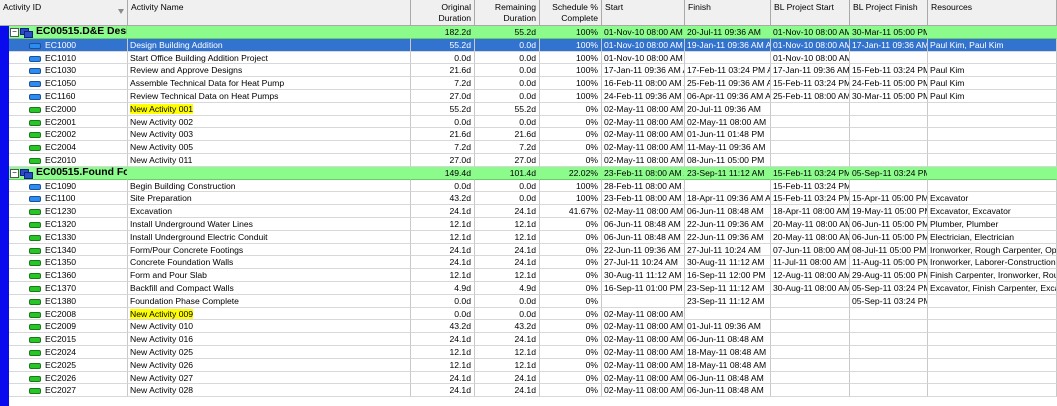 The height and width of the screenshot is (406, 1057). I want to click on bl-start-cell: 20-May-11 08:00 AM, so click(810, 237).